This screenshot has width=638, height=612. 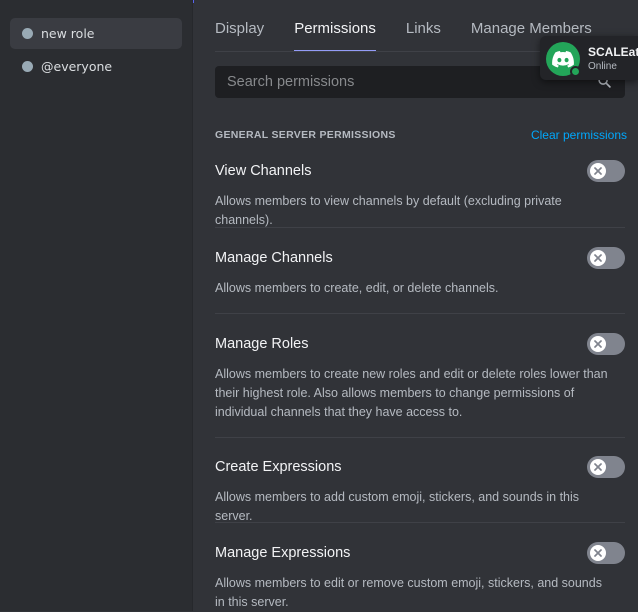 I want to click on permission-name: Manage Expressions, so click(x=283, y=553).